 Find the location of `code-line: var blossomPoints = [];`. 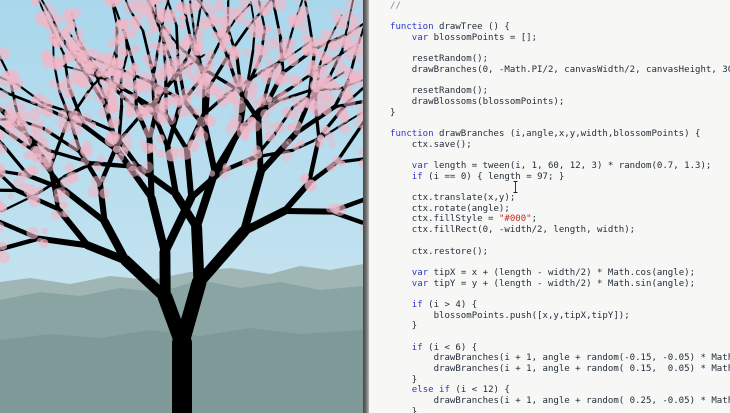

code-line: var blossomPoints = []; is located at coordinates (560, 38).